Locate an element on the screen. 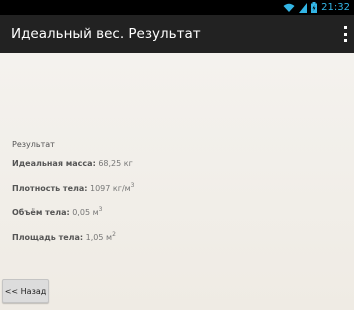 The height and width of the screenshot is (310, 354). action-bar: Идеальный вес. Результат is located at coordinates (177, 34).